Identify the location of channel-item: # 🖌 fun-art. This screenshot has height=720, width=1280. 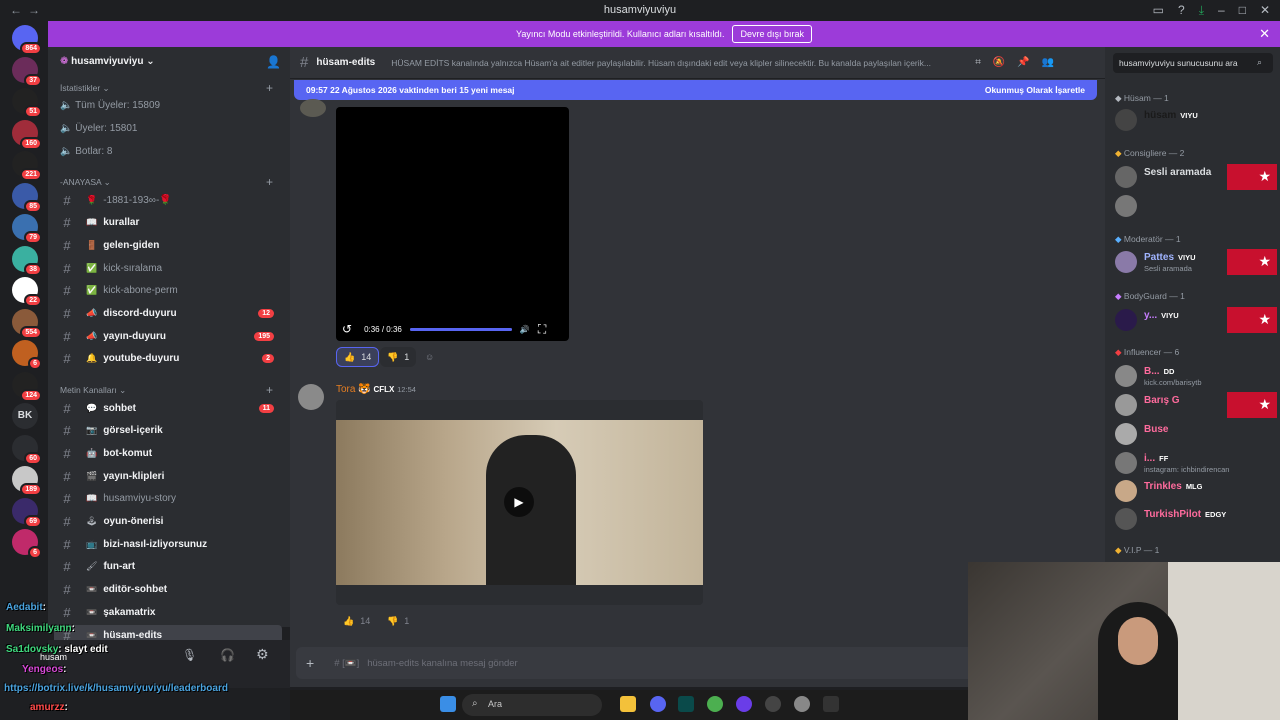
(168, 567).